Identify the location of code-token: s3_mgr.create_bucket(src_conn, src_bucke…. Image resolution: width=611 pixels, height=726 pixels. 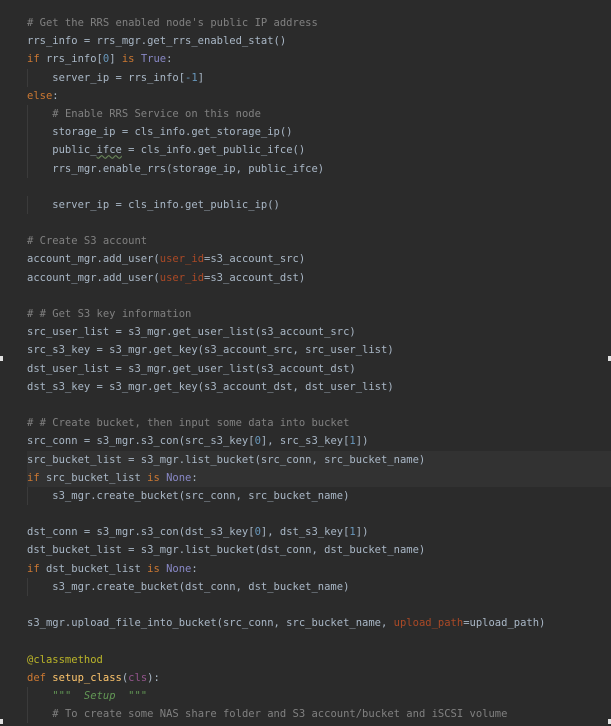
(188, 495).